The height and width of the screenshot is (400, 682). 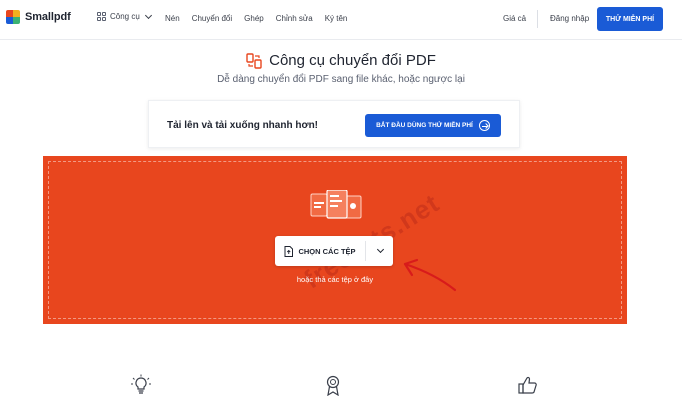 I want to click on tools-menu: Công cụ, so click(x=124, y=16).